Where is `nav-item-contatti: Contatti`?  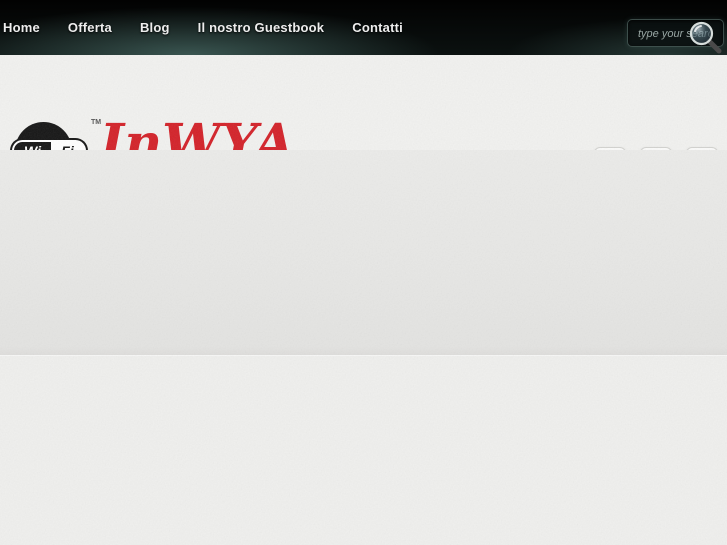 nav-item-contatti: Contatti is located at coordinates (377, 27).